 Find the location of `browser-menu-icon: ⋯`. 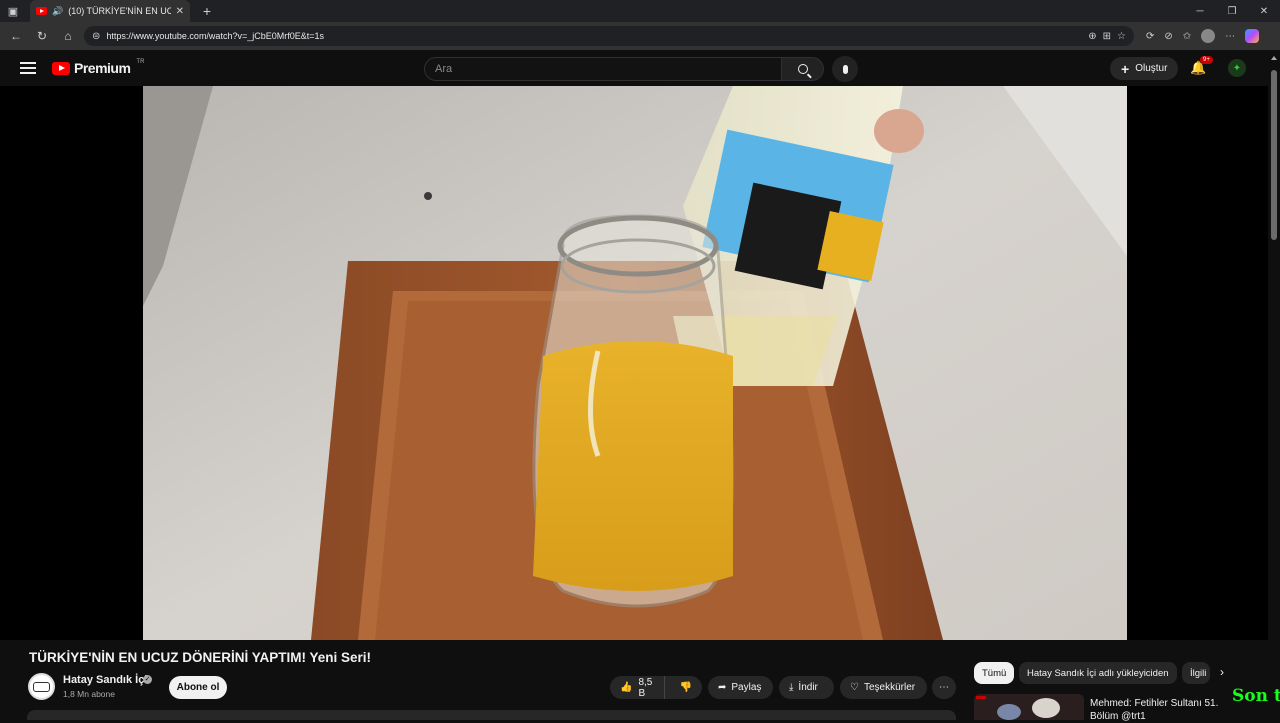

browser-menu-icon: ⋯ is located at coordinates (1230, 36).